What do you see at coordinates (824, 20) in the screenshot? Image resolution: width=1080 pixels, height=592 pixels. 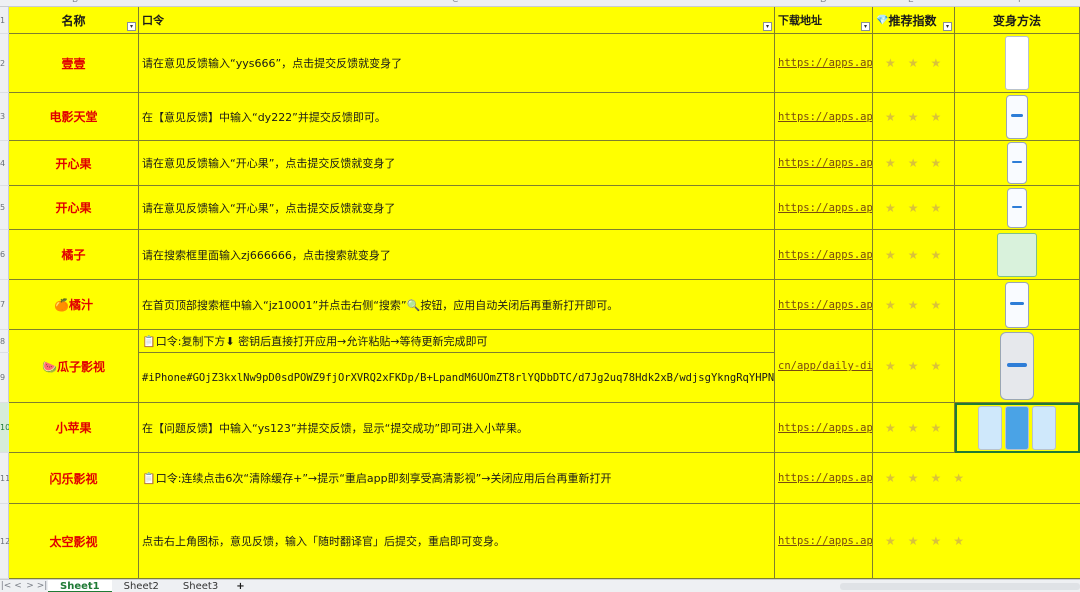 I see `header-cell-download: 下载地址 ▾` at bounding box center [824, 20].